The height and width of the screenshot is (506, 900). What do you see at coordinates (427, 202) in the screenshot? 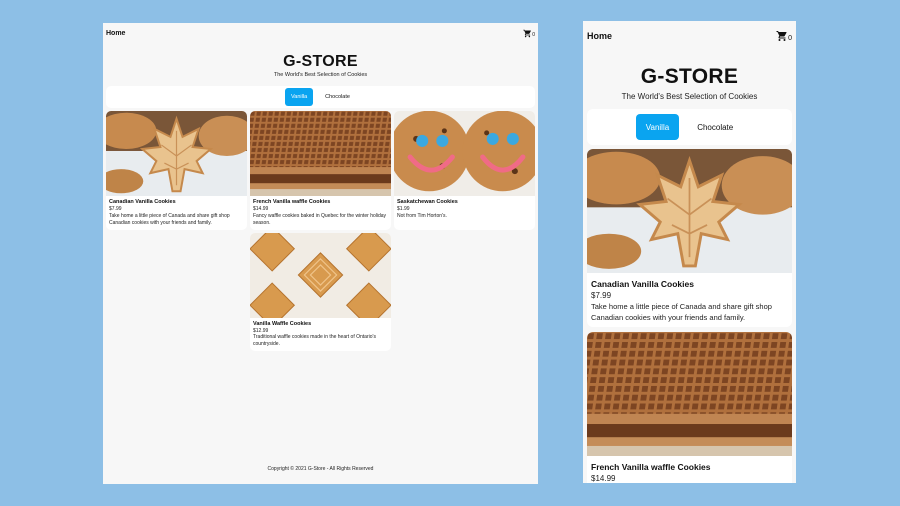
I see `product-name: Saskatchewan Cookies` at bounding box center [427, 202].